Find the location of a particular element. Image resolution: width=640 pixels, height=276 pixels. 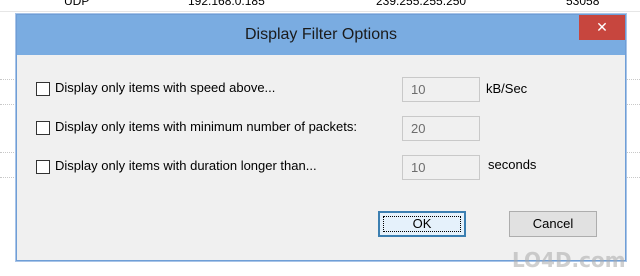

watermark-text: LO4D.com is located at coordinates (569, 260).